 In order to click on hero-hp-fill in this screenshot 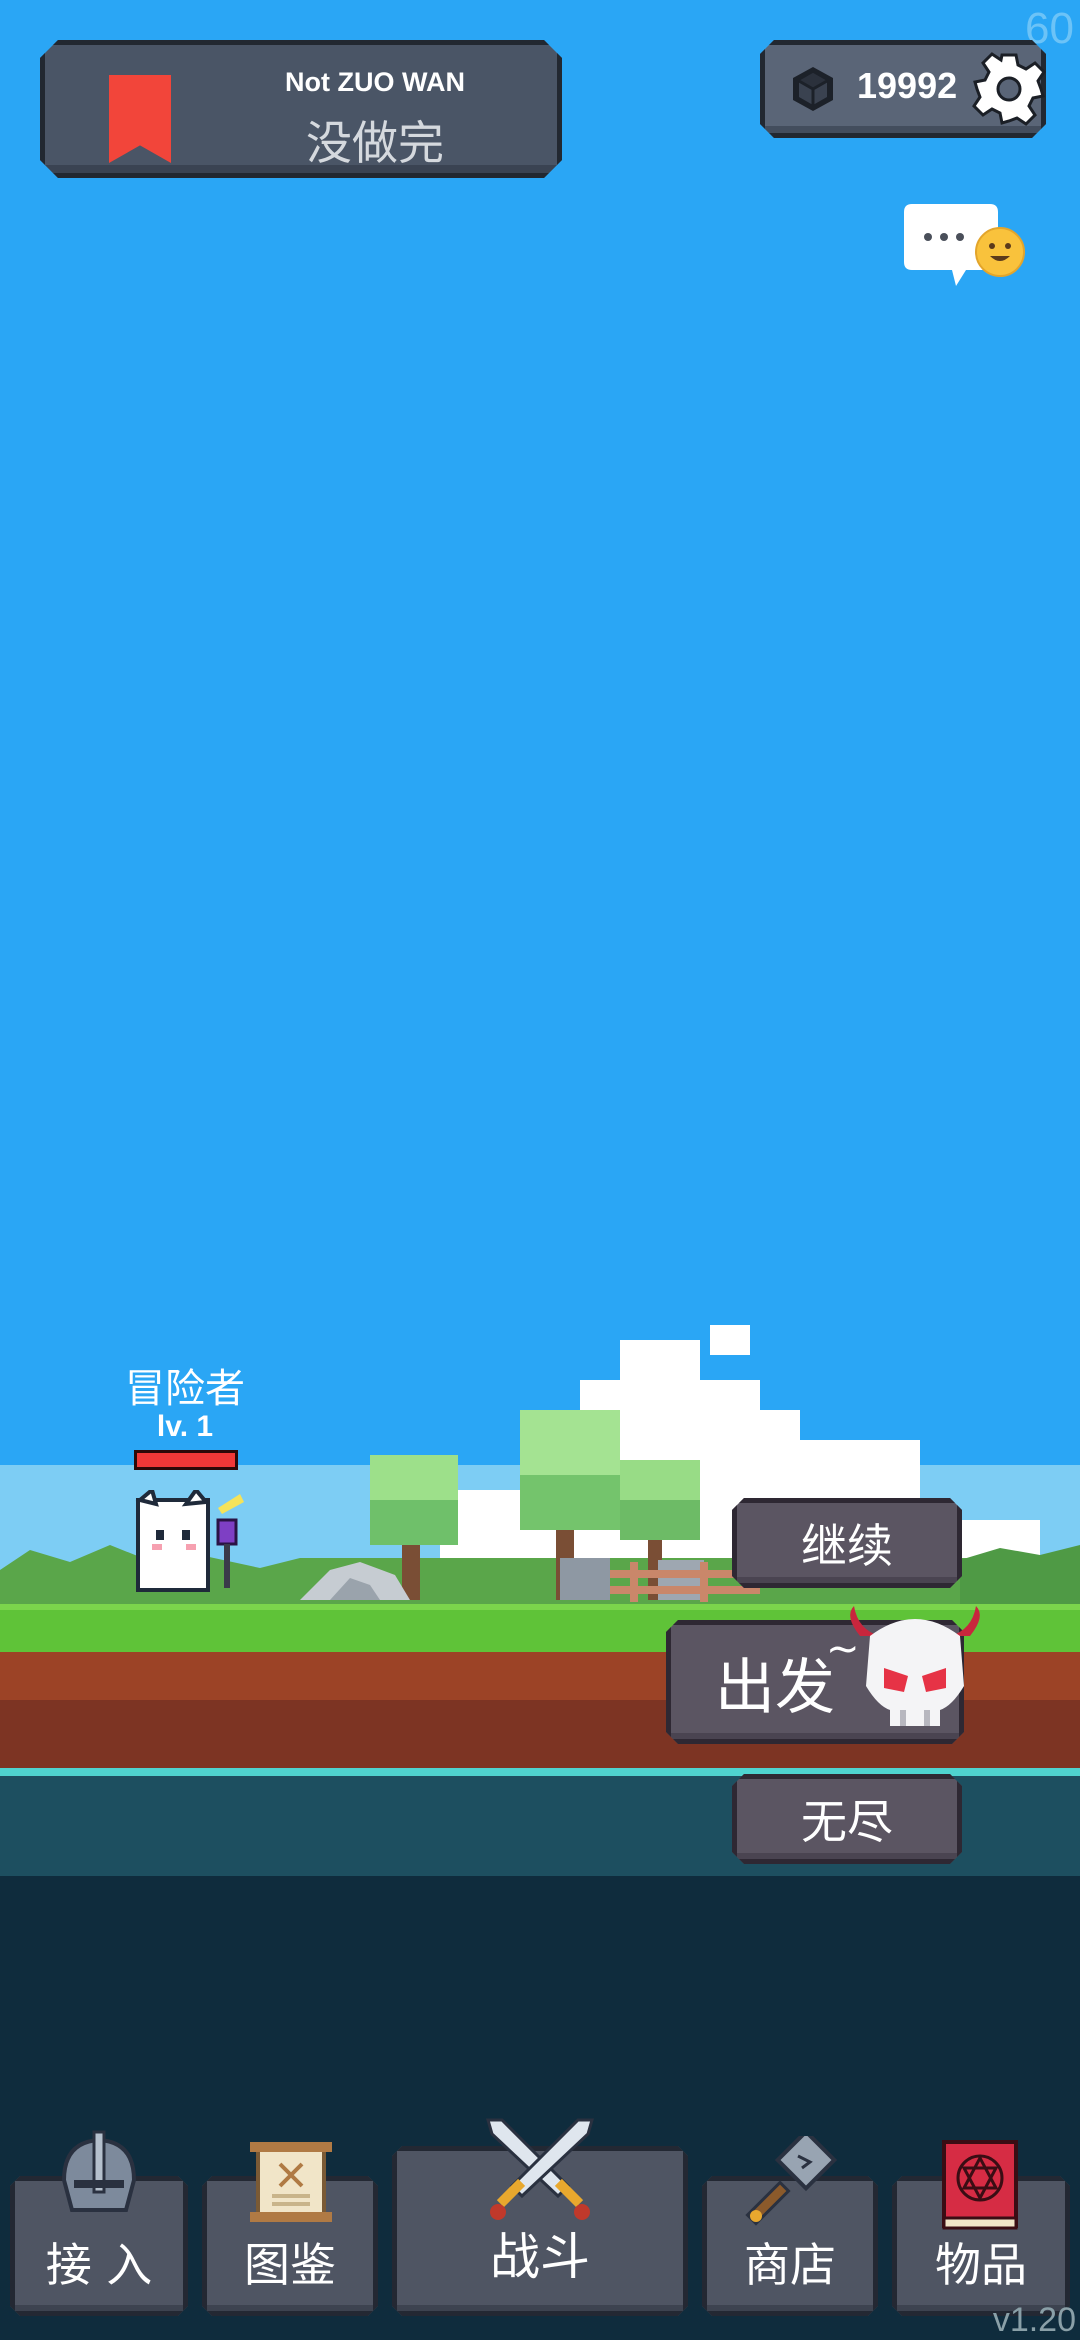, I will do `click(186, 1460)`.